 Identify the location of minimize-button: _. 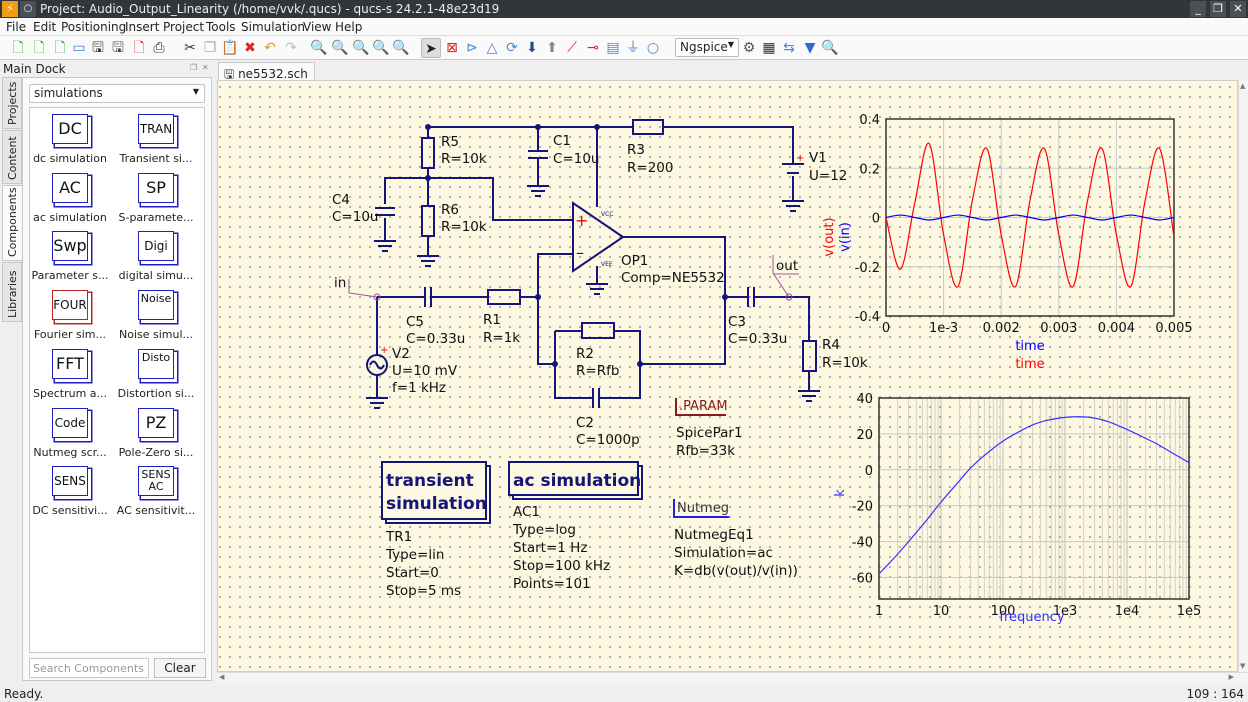
(1198, 9).